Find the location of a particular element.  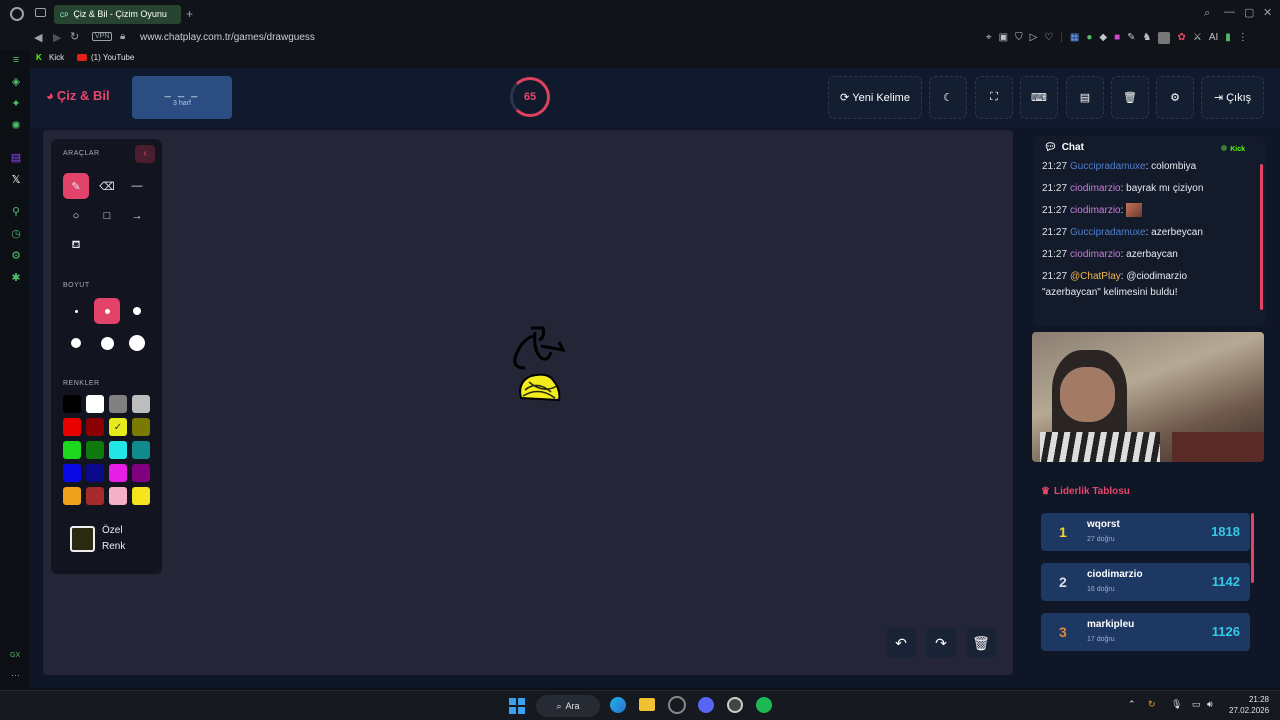

edge-icon is located at coordinates (618, 705).